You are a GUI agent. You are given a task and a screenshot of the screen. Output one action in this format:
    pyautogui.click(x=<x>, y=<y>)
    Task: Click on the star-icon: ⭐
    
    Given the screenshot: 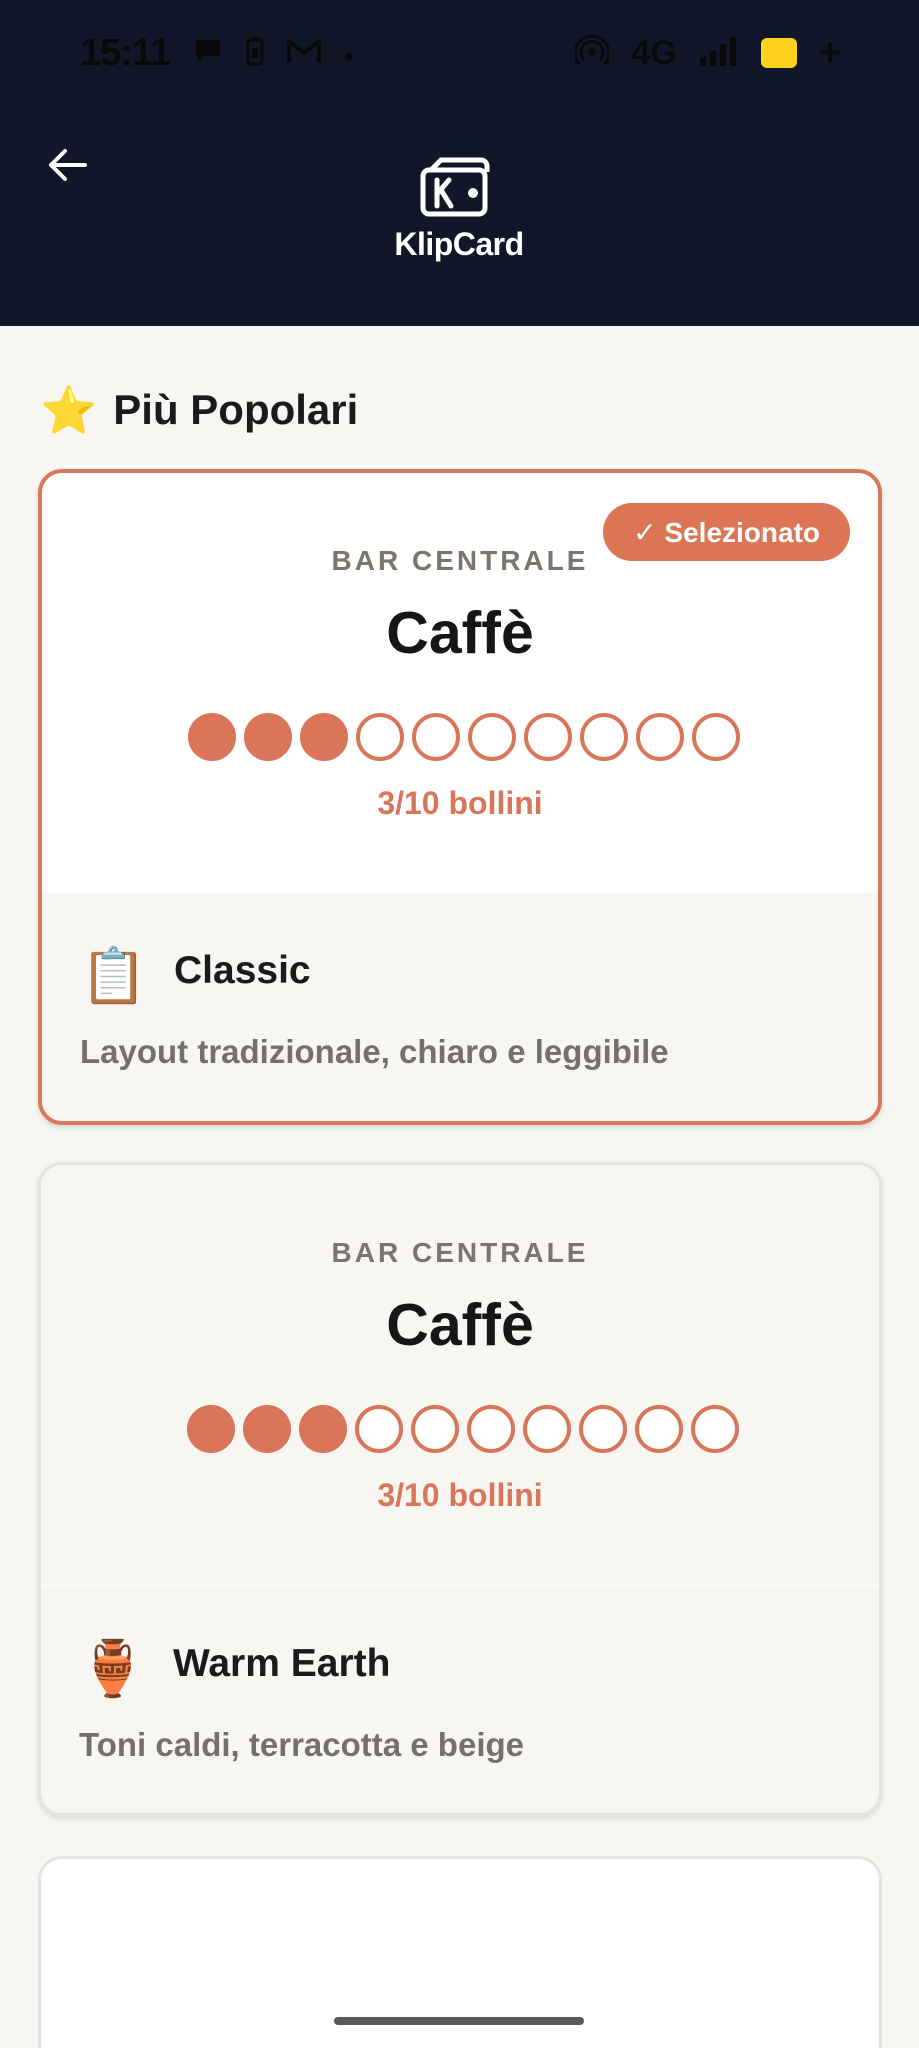 What is the action you would take?
    pyautogui.click(x=69, y=410)
    